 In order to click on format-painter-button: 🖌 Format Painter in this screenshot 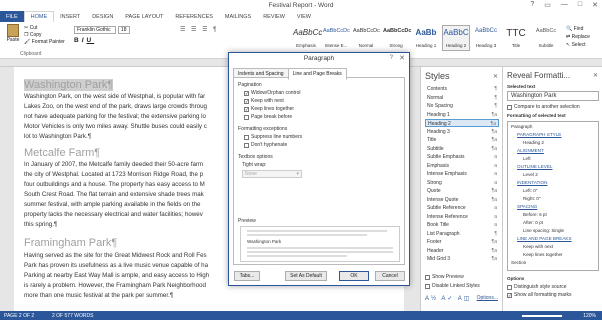, I will do `click(44, 42)`.